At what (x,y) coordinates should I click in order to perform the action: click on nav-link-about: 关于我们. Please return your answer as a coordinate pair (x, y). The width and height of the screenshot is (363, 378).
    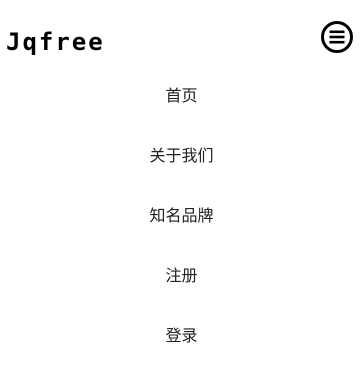
    Looking at the image, I should click on (181, 154).